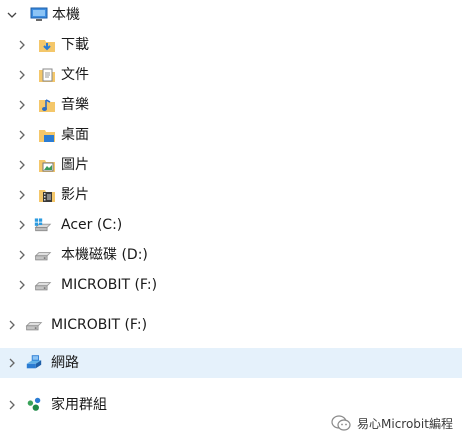 The image size is (462, 442). I want to click on document-icon, so click(47, 75).